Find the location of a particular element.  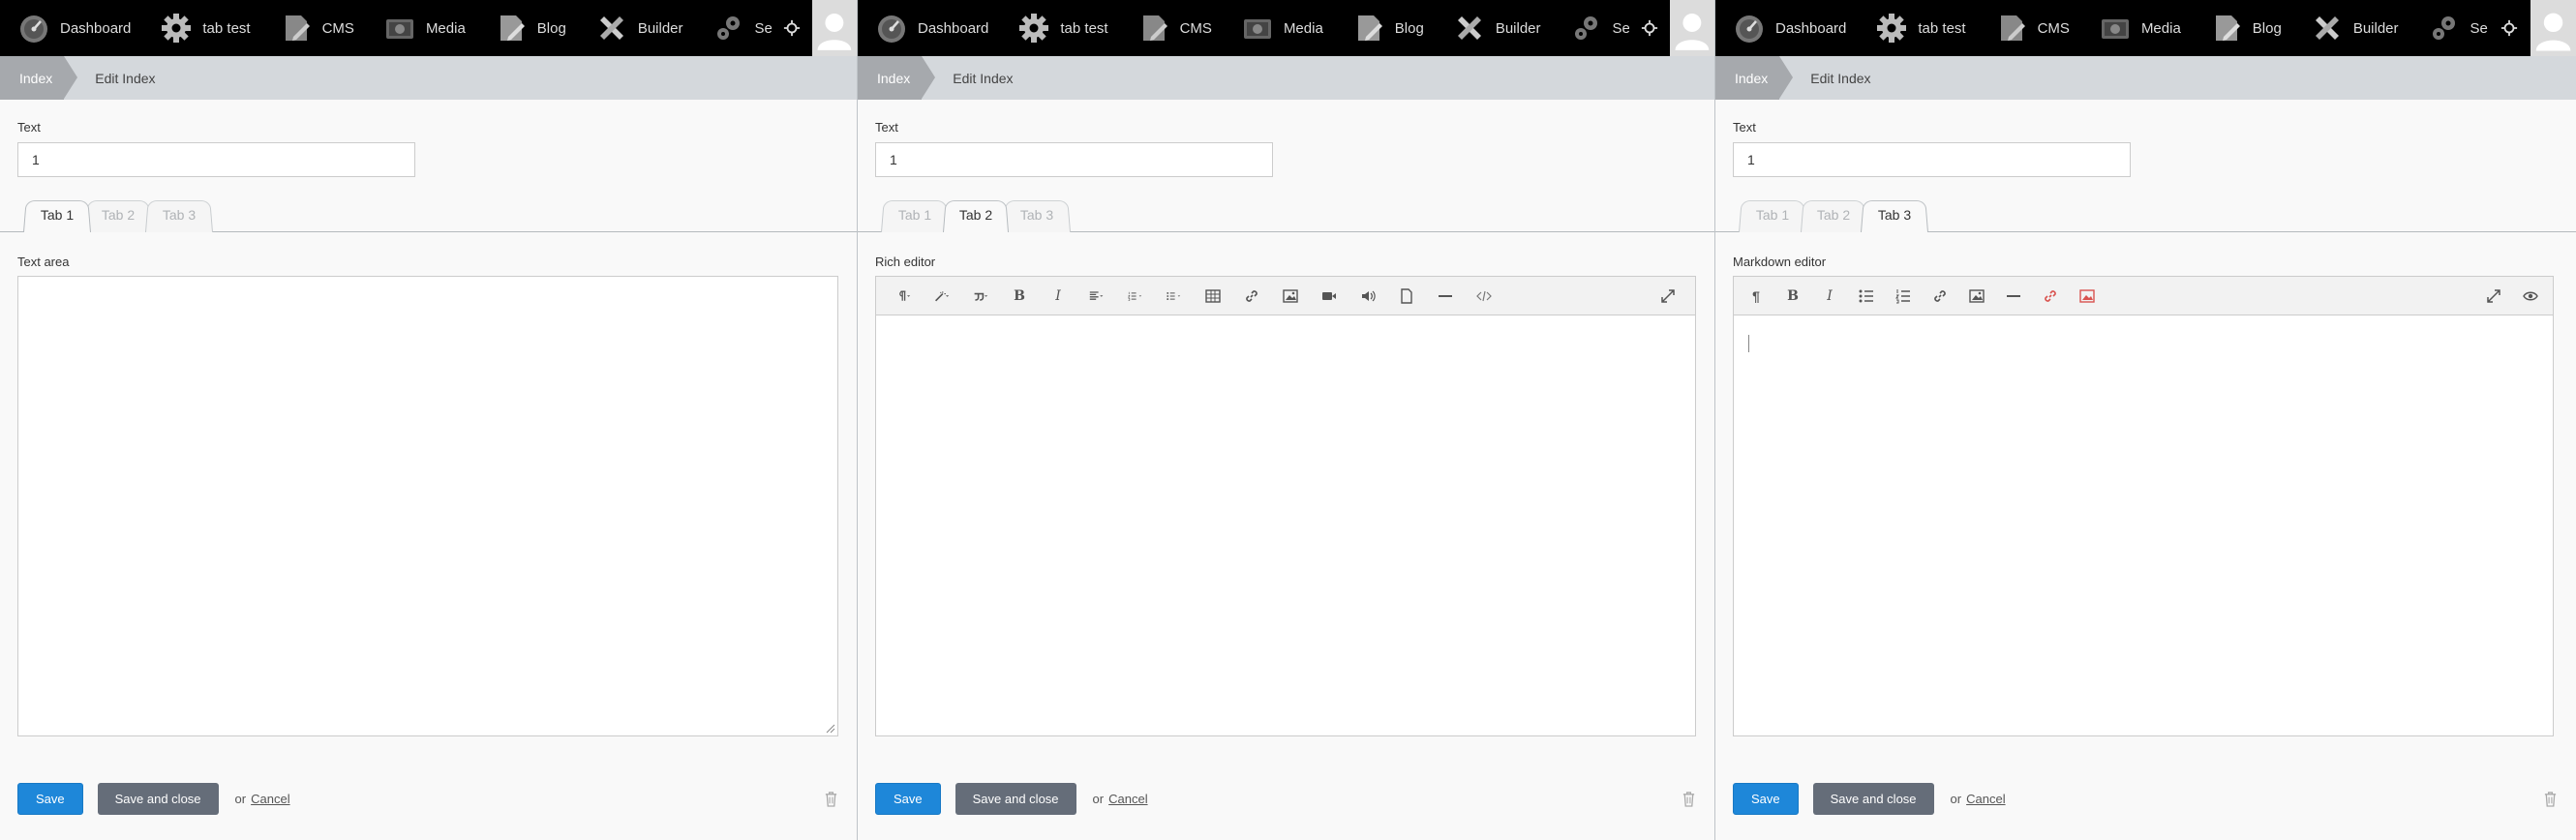

media-link-icon is located at coordinates (2050, 296).